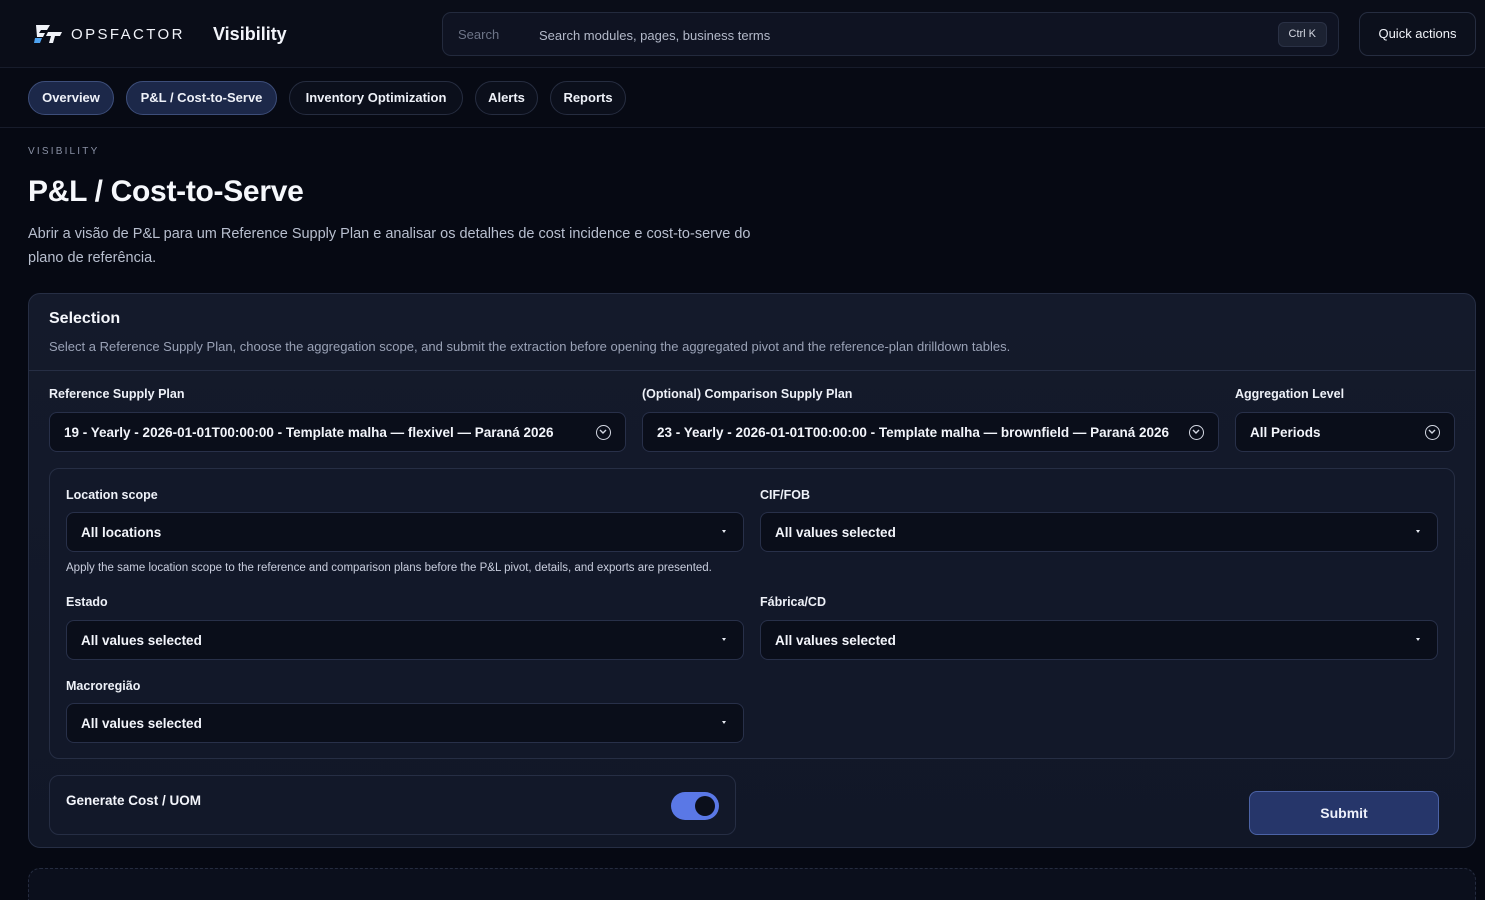 This screenshot has height=900, width=1485. Describe the element at coordinates (134, 800) in the screenshot. I see `cost-uom-toggle-label: Generate Cost / UOM` at that location.